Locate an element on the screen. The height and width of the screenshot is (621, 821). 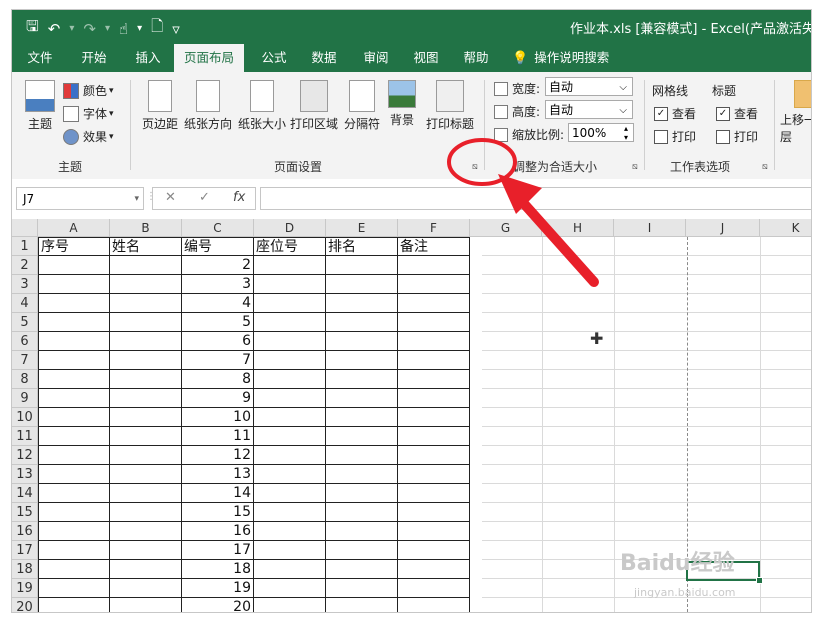
annotation-overlay is located at coordinates (523, 212).